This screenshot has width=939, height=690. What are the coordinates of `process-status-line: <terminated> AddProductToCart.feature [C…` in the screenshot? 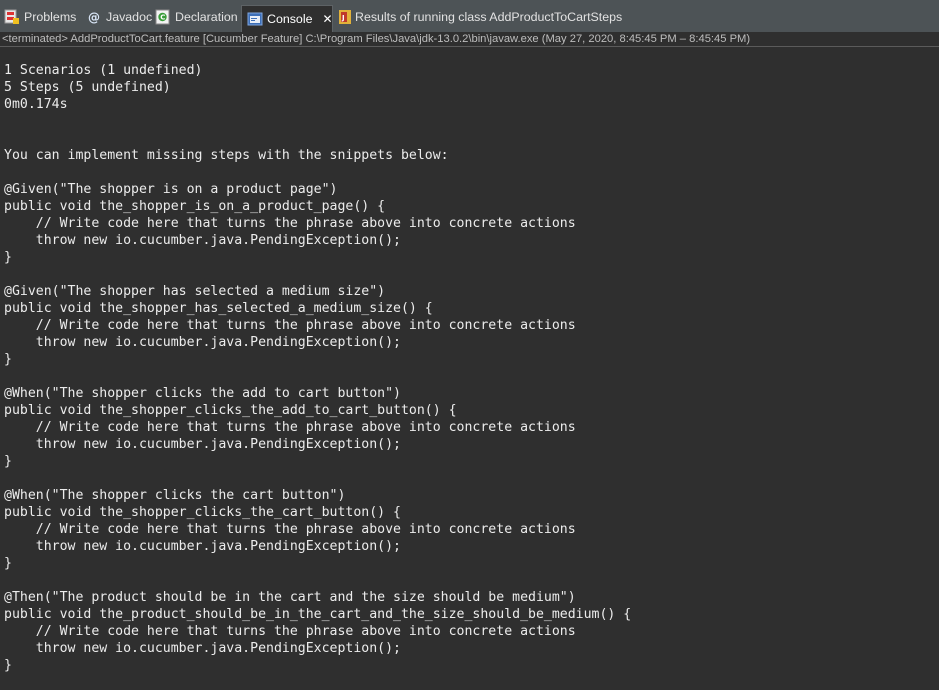 It's located at (469, 39).